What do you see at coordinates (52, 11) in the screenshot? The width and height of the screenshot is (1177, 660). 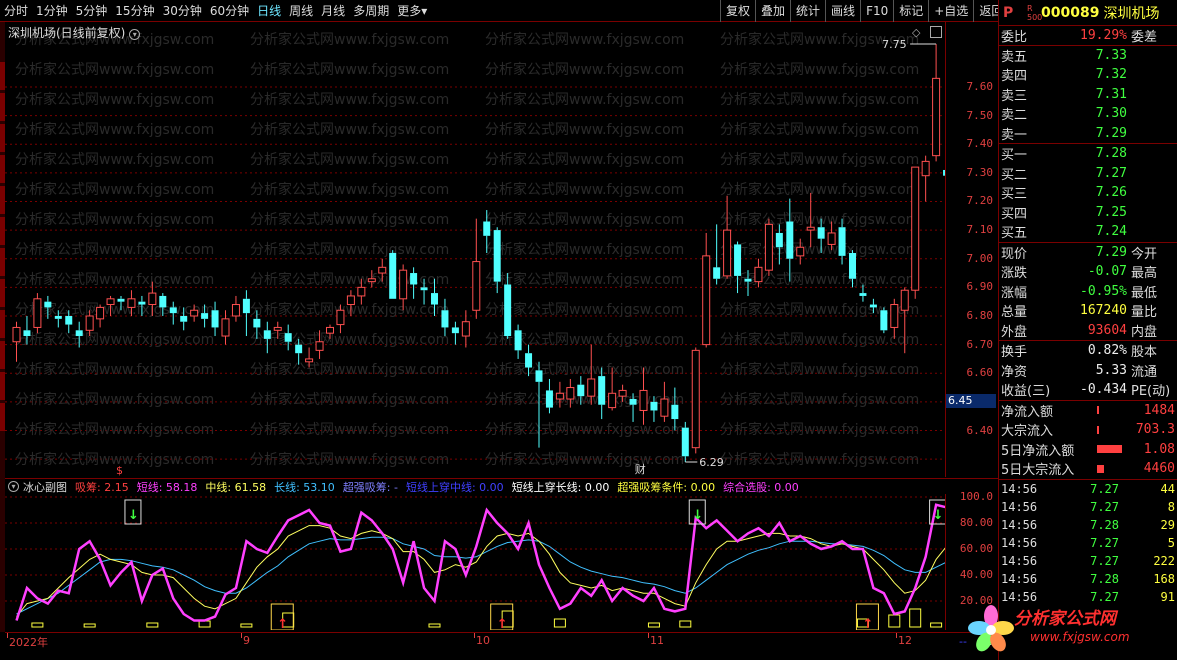 I see `period-tab: 1分钟` at bounding box center [52, 11].